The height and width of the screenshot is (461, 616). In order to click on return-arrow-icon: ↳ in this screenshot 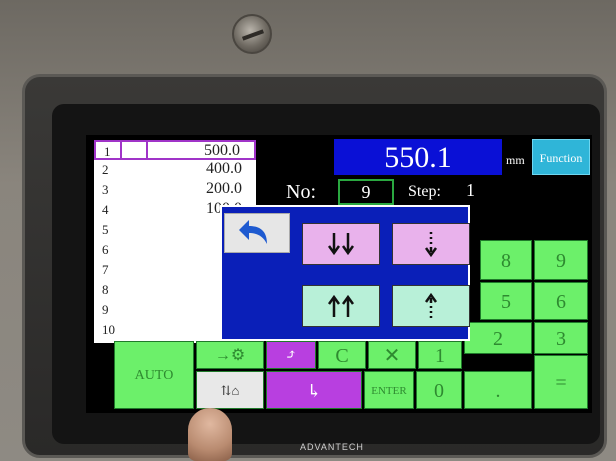, I will do `click(314, 390)`.